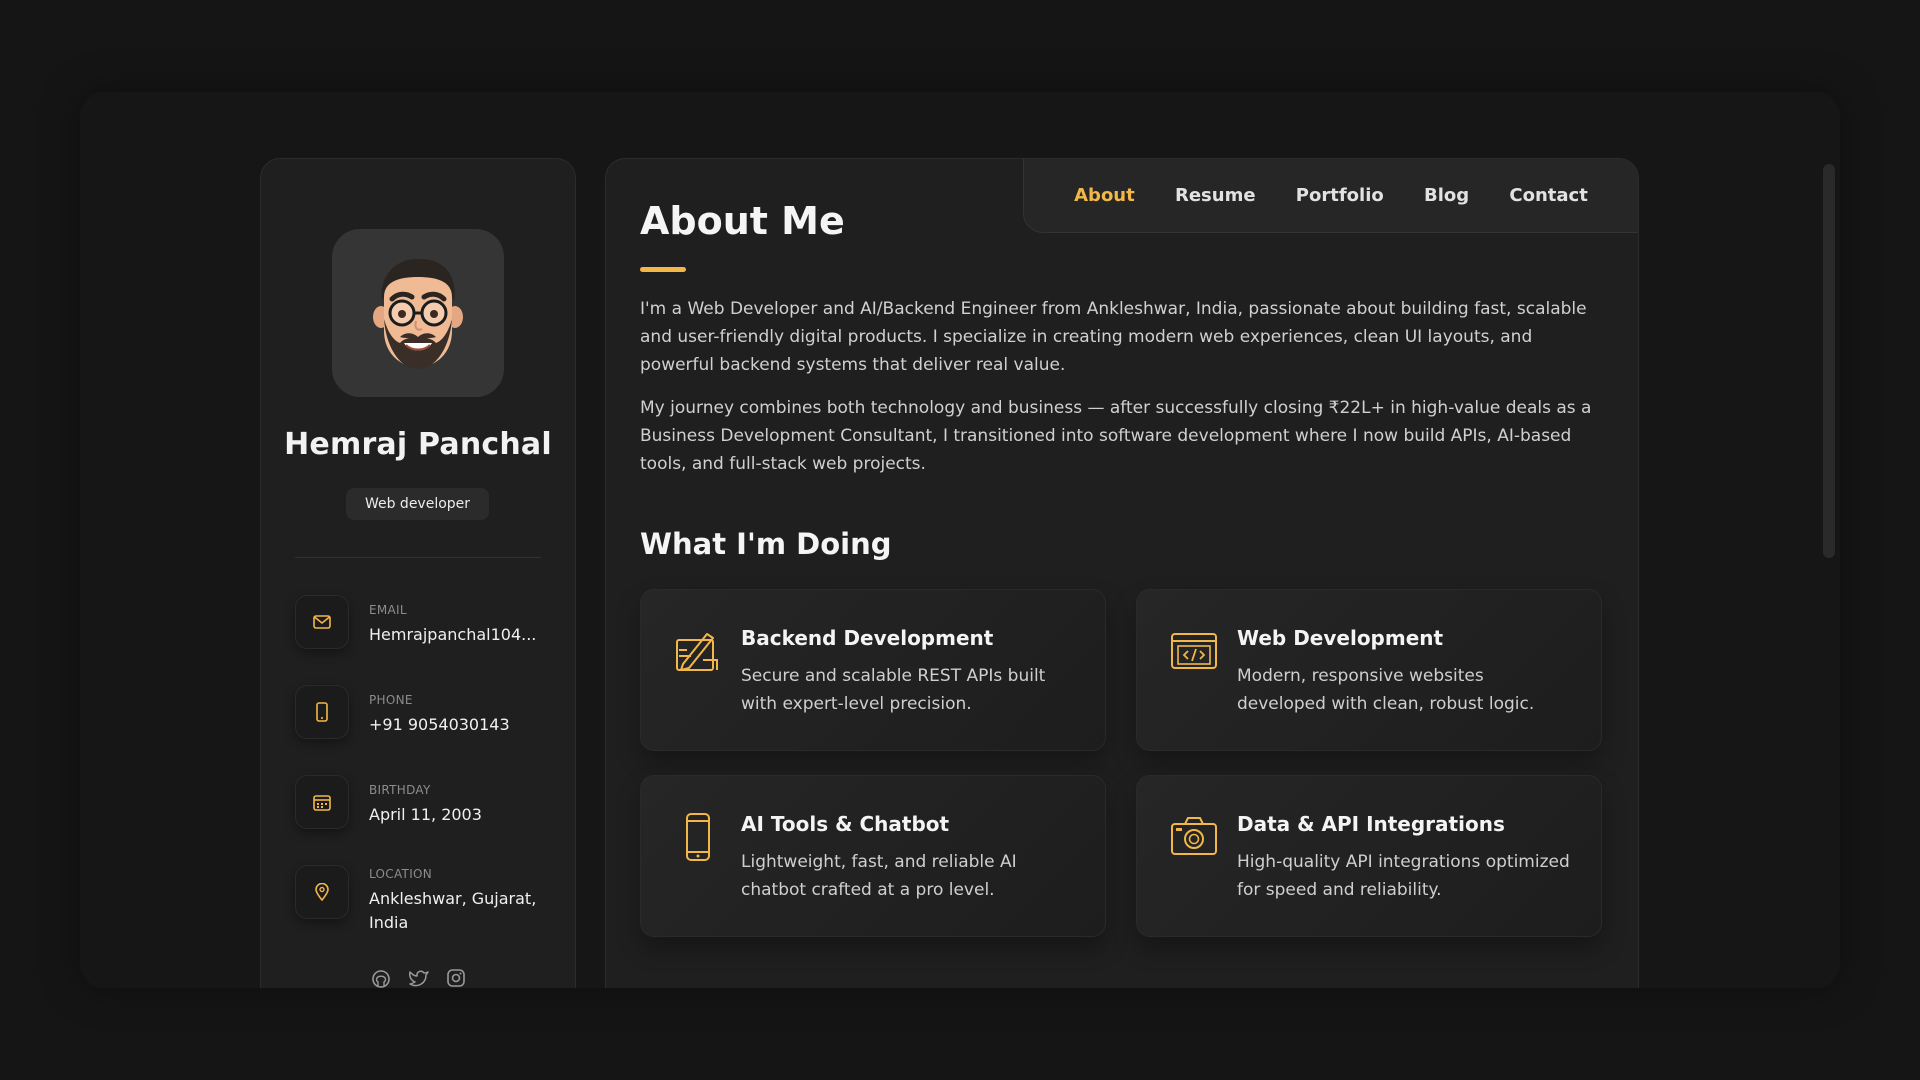  What do you see at coordinates (1194, 651) in the screenshot?
I see `code-window-icon` at bounding box center [1194, 651].